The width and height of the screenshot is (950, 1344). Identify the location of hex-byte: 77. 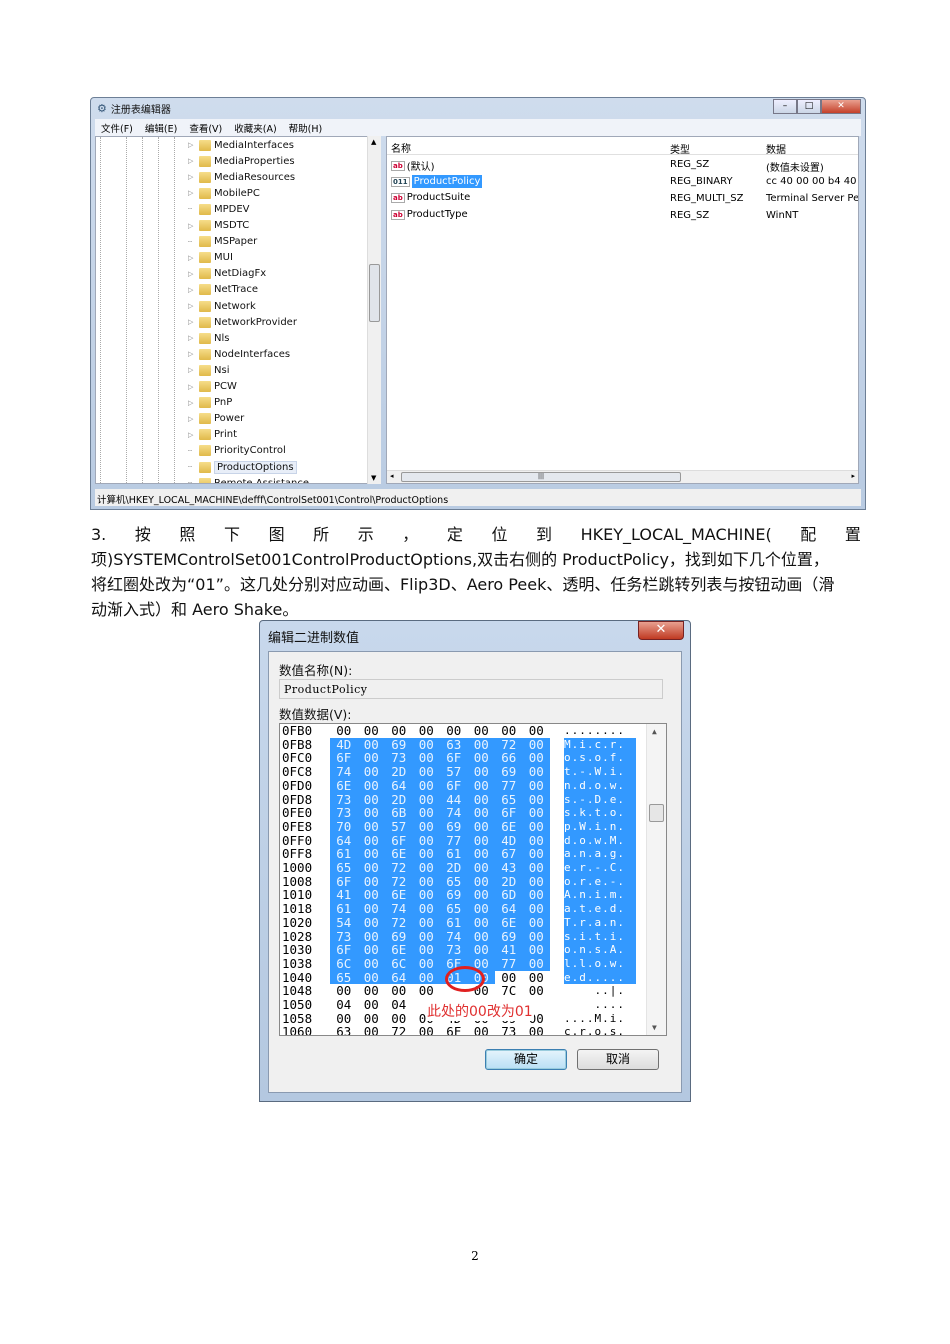
(509, 786).